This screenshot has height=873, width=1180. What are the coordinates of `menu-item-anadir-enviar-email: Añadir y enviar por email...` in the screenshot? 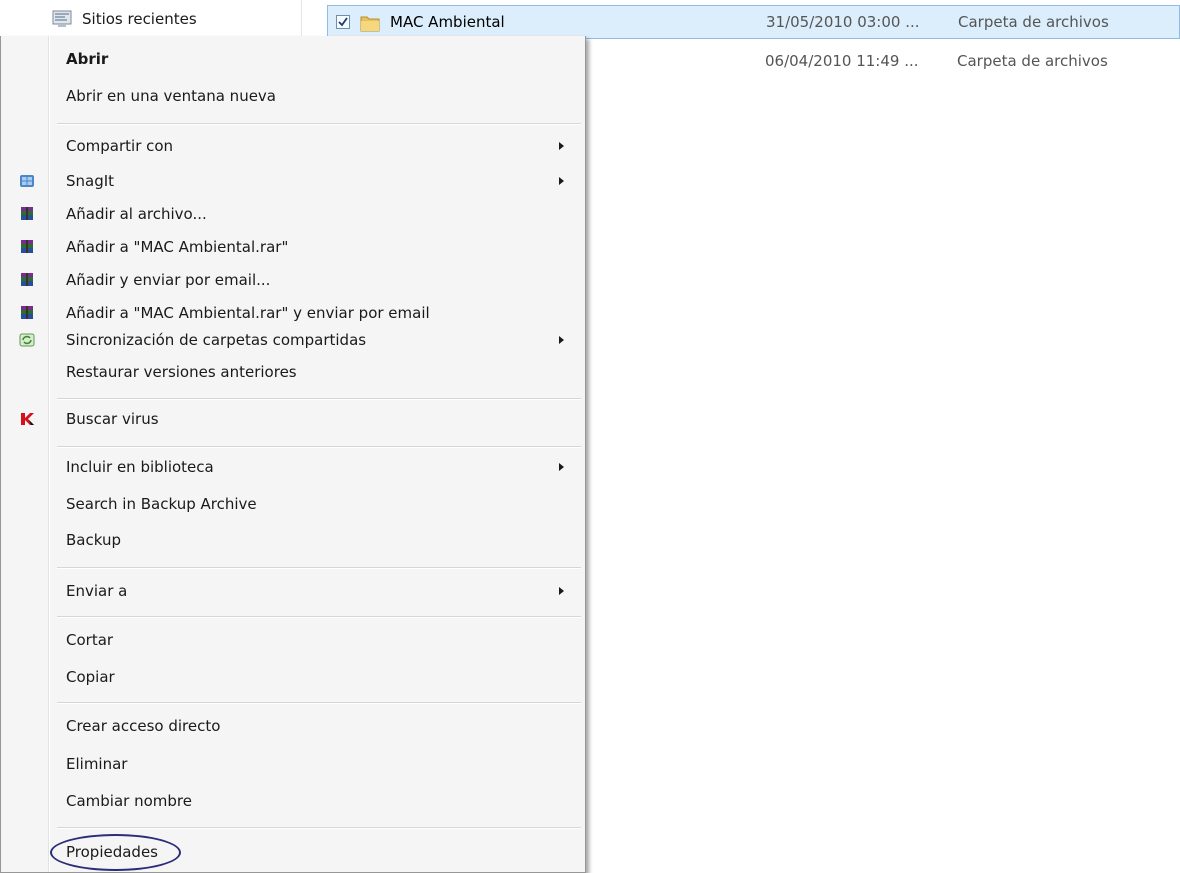 It's located at (293, 280).